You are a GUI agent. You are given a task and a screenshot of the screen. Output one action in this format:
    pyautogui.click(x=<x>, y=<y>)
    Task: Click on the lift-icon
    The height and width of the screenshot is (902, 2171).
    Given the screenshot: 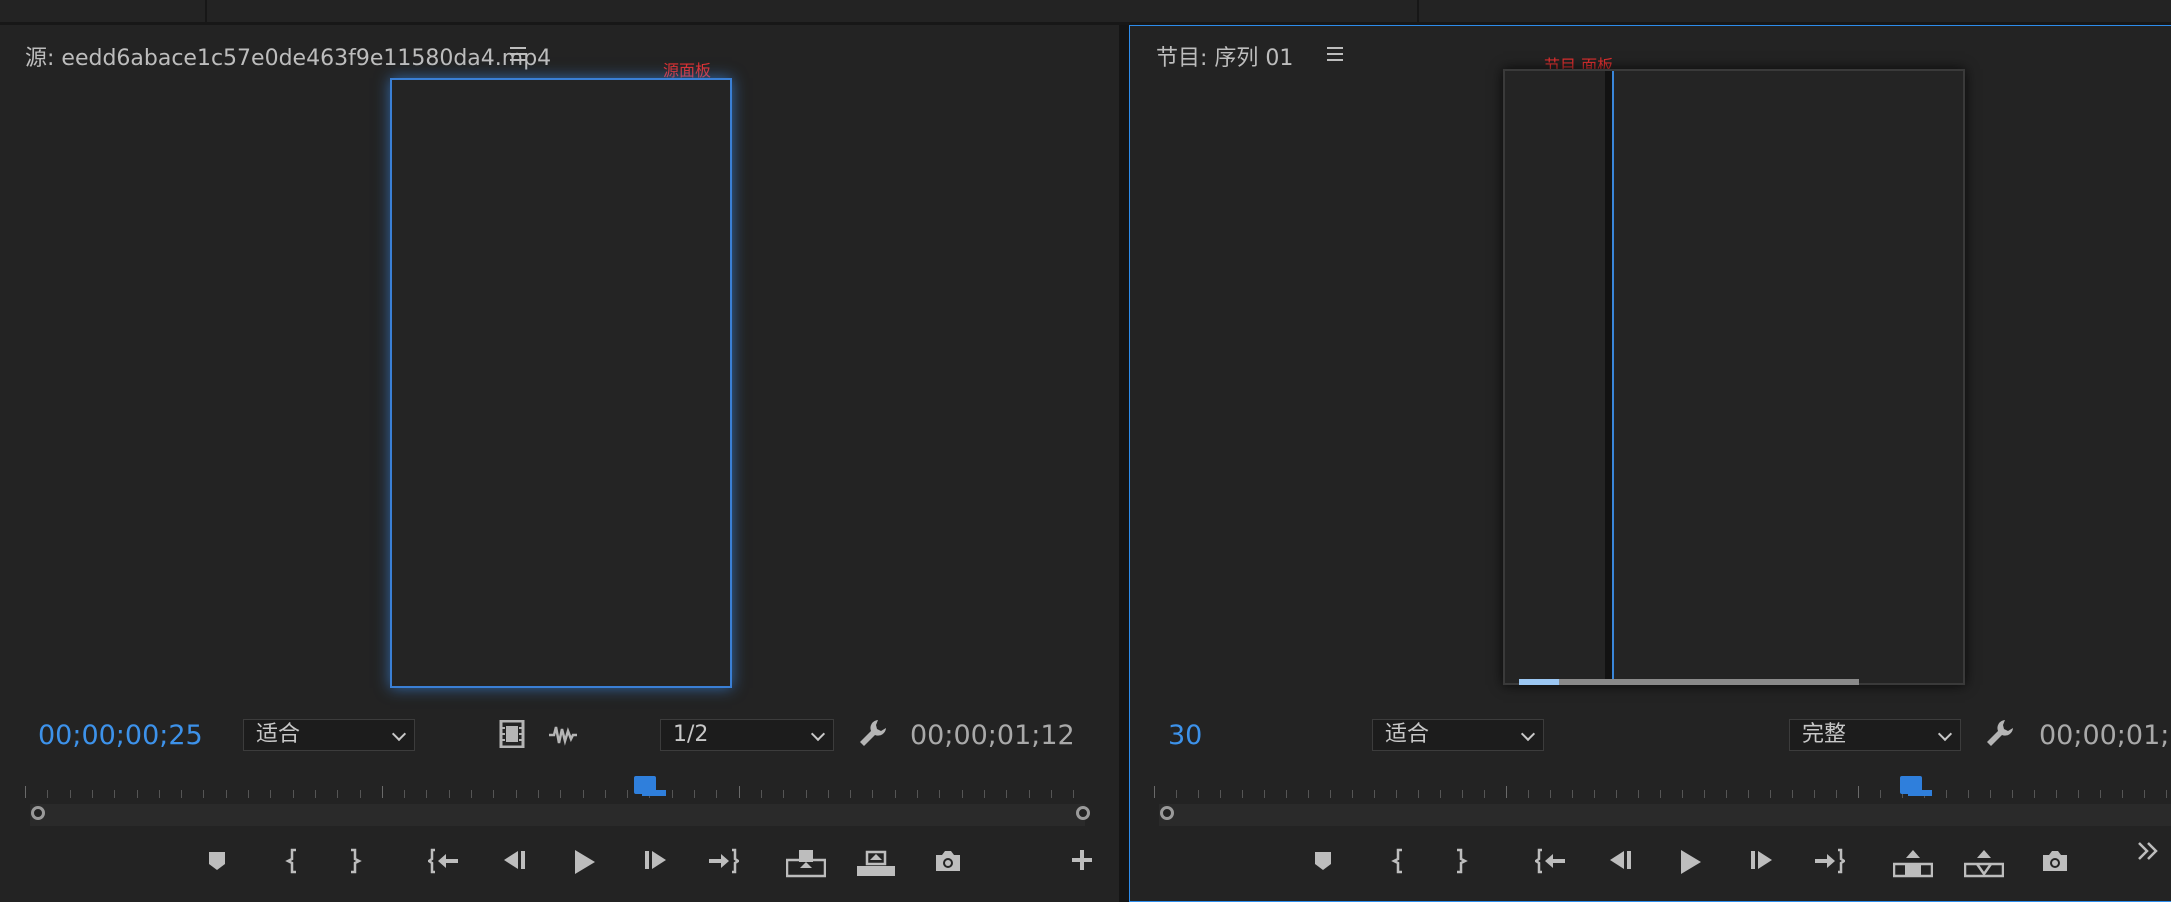 What is the action you would take?
    pyautogui.click(x=1913, y=864)
    